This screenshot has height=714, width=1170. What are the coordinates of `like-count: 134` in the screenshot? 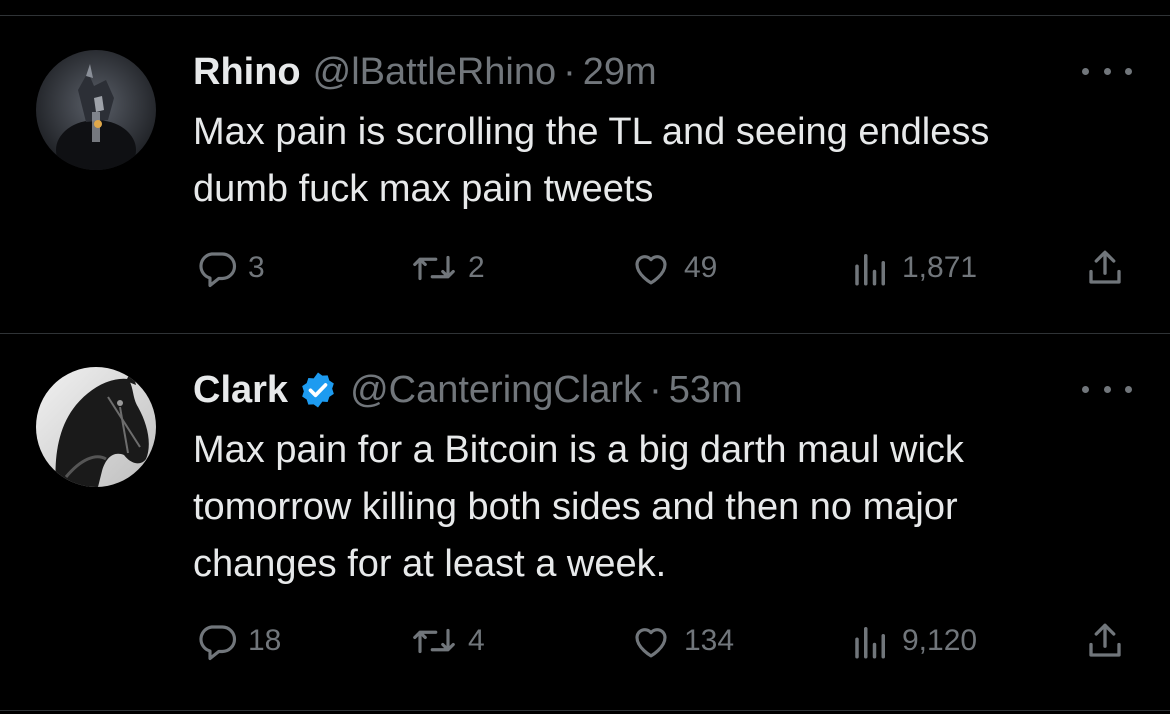 It's located at (709, 640).